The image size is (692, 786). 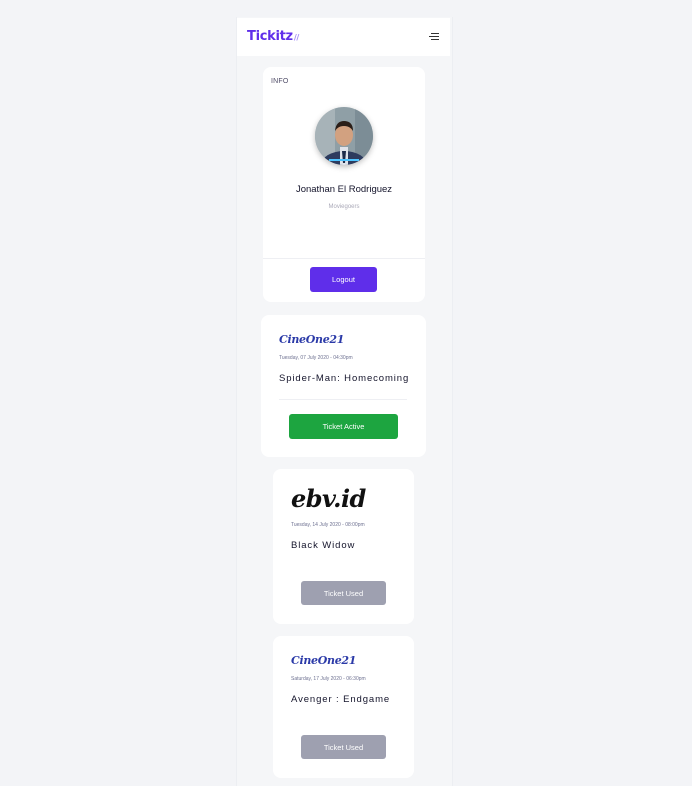 What do you see at coordinates (344, 136) in the screenshot?
I see `user-avatar` at bounding box center [344, 136].